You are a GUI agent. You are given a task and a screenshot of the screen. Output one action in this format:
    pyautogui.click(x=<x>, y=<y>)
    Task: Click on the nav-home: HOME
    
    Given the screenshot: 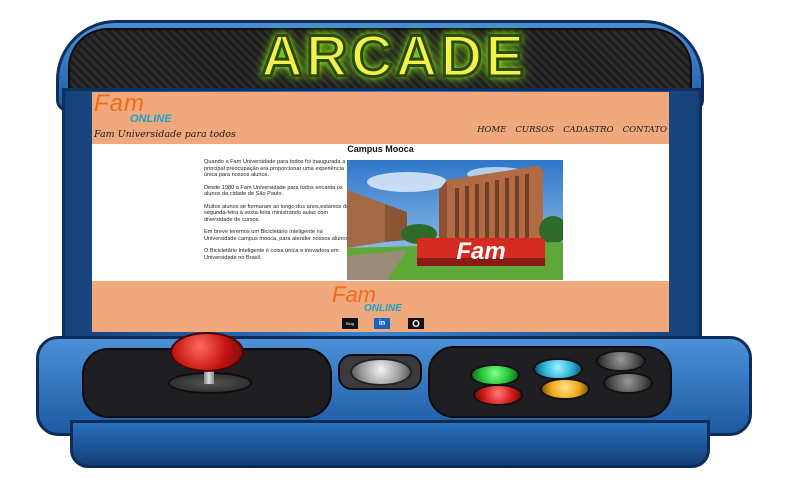 What is the action you would take?
    pyautogui.click(x=491, y=130)
    